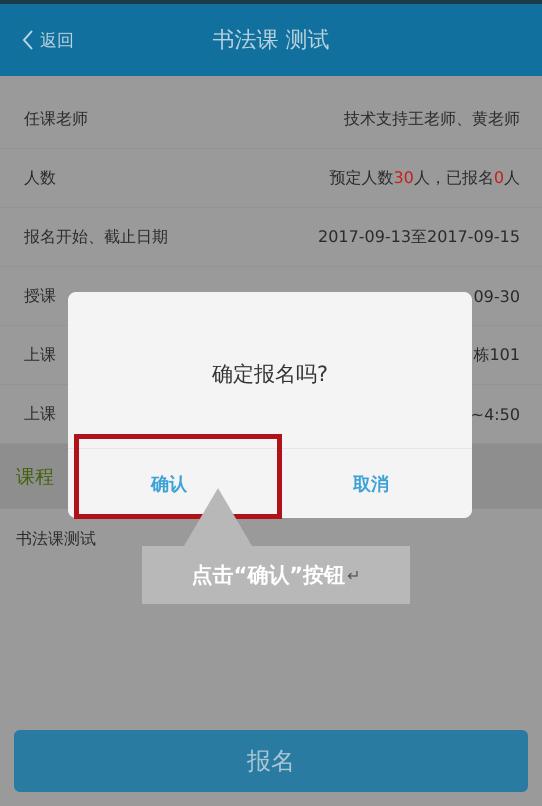 The image size is (542, 806). What do you see at coordinates (371, 483) in the screenshot?
I see `dialog-button: 取消` at bounding box center [371, 483].